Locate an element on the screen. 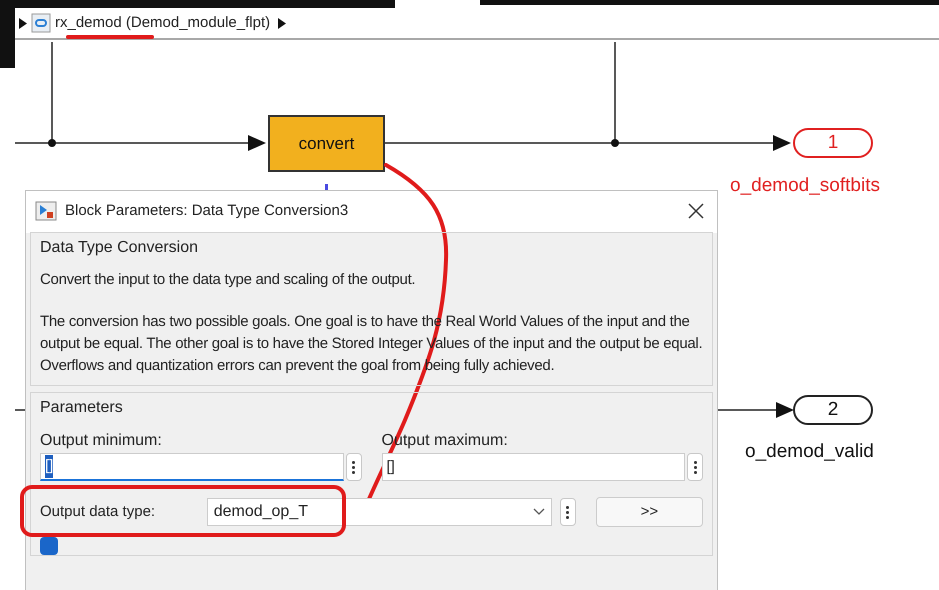 This screenshot has height=590, width=939. group-title: Parameters is located at coordinates (82, 408).